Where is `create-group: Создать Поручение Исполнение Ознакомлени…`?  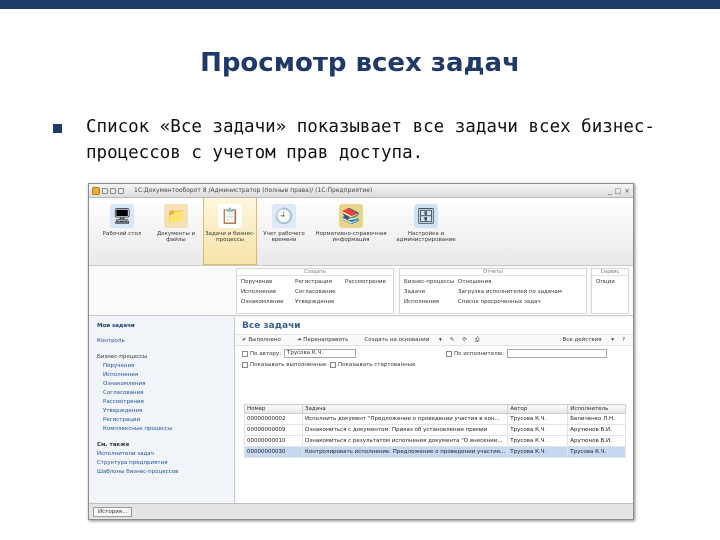 create-group: Создать Поручение Исполнение Ознакомлени… is located at coordinates (315, 291).